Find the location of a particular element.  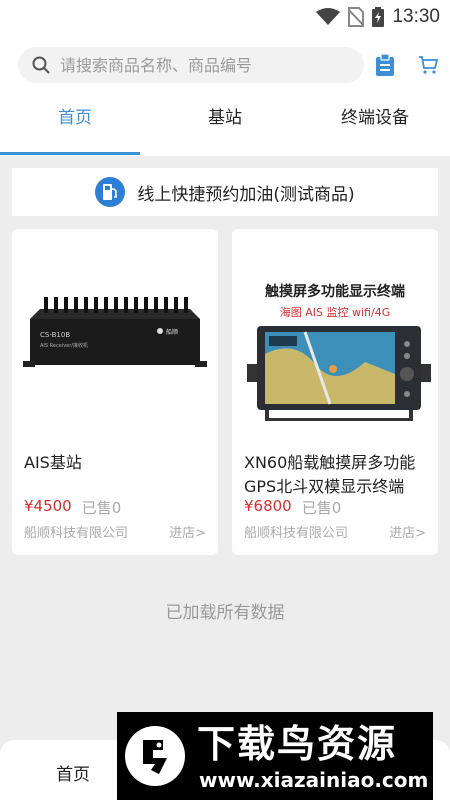

watermark-title: 下载鸟资源 is located at coordinates (297, 744).